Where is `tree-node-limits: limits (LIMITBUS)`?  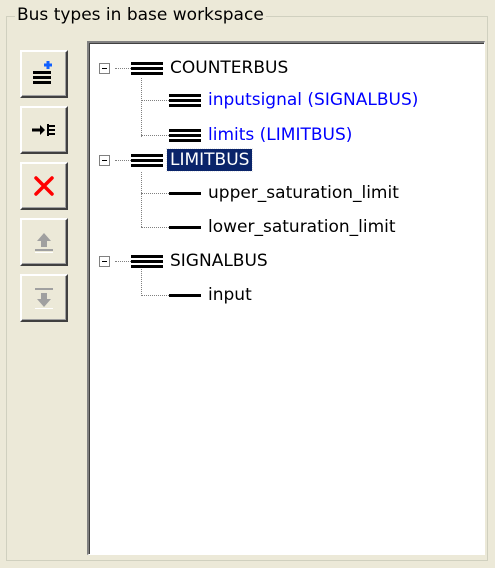
tree-node-limits: limits (LIMITBUS) is located at coordinates (262, 135).